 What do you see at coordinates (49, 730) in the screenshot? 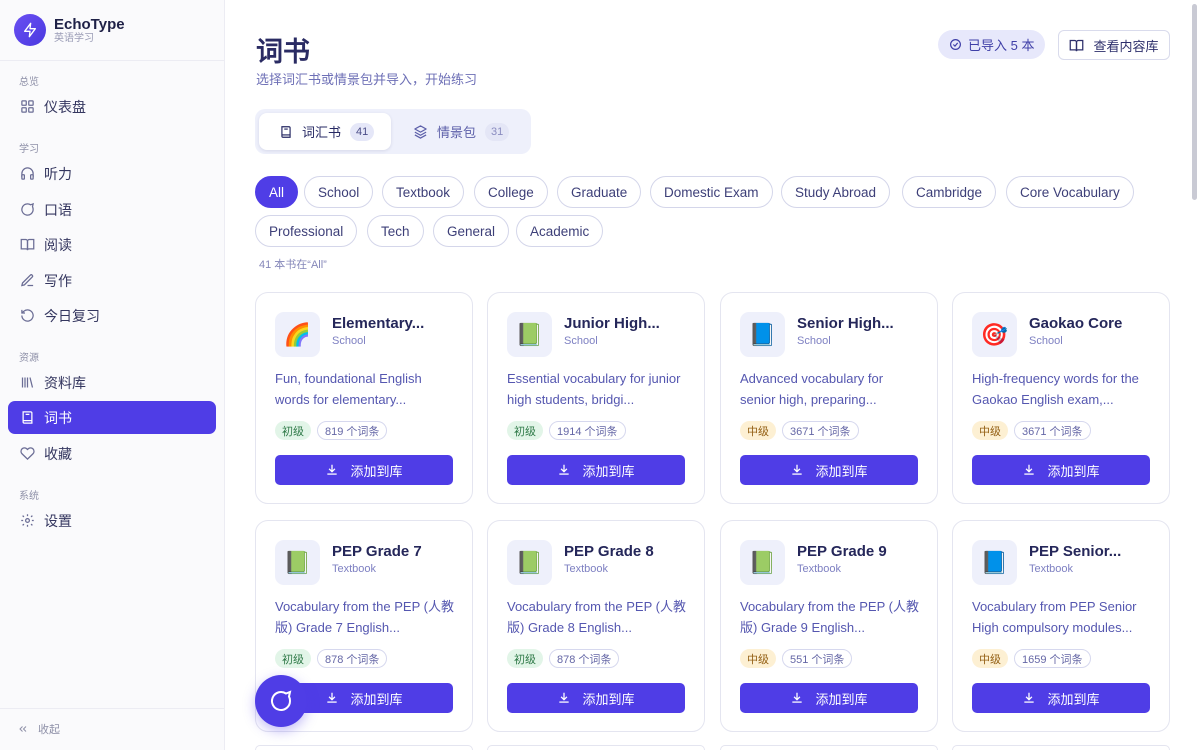
I see `collapse-label: 收起` at bounding box center [49, 730].